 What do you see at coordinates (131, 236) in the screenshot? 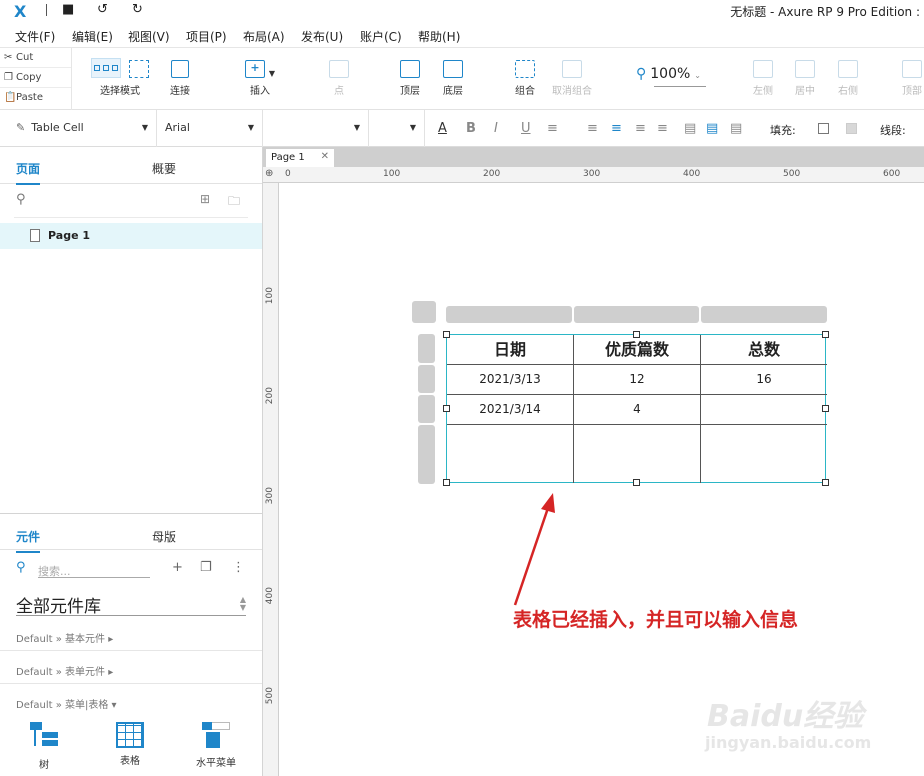
I see `page-list-item: Page 1` at bounding box center [131, 236].